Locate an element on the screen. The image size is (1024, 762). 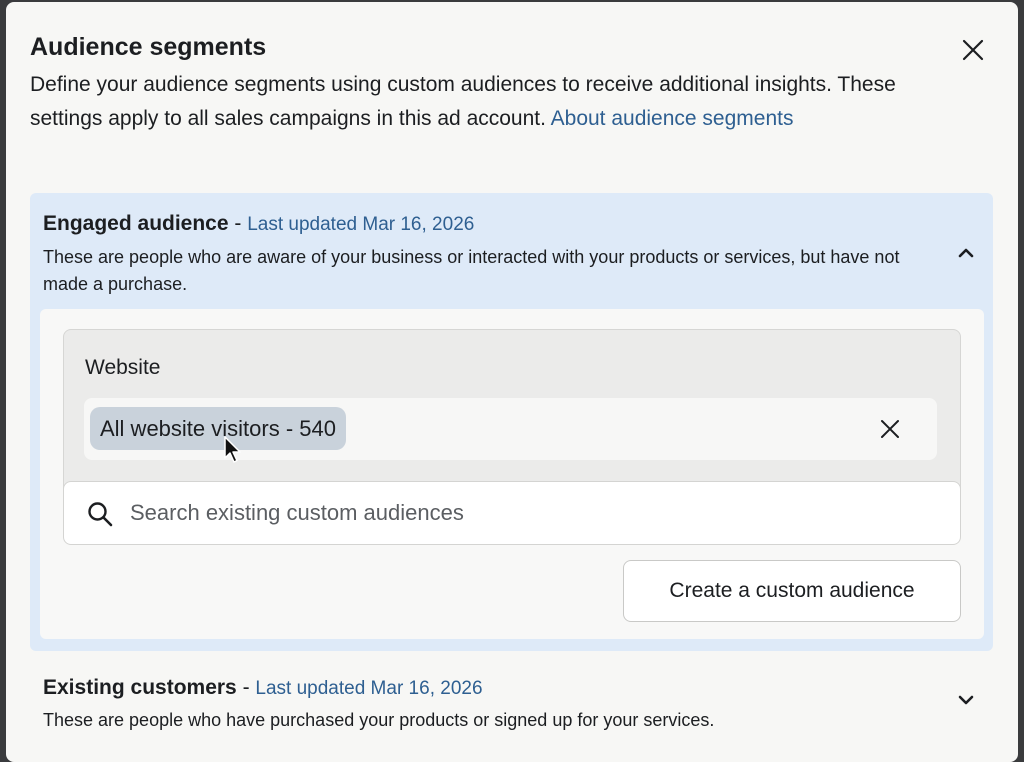
search-icon is located at coordinates (100, 514).